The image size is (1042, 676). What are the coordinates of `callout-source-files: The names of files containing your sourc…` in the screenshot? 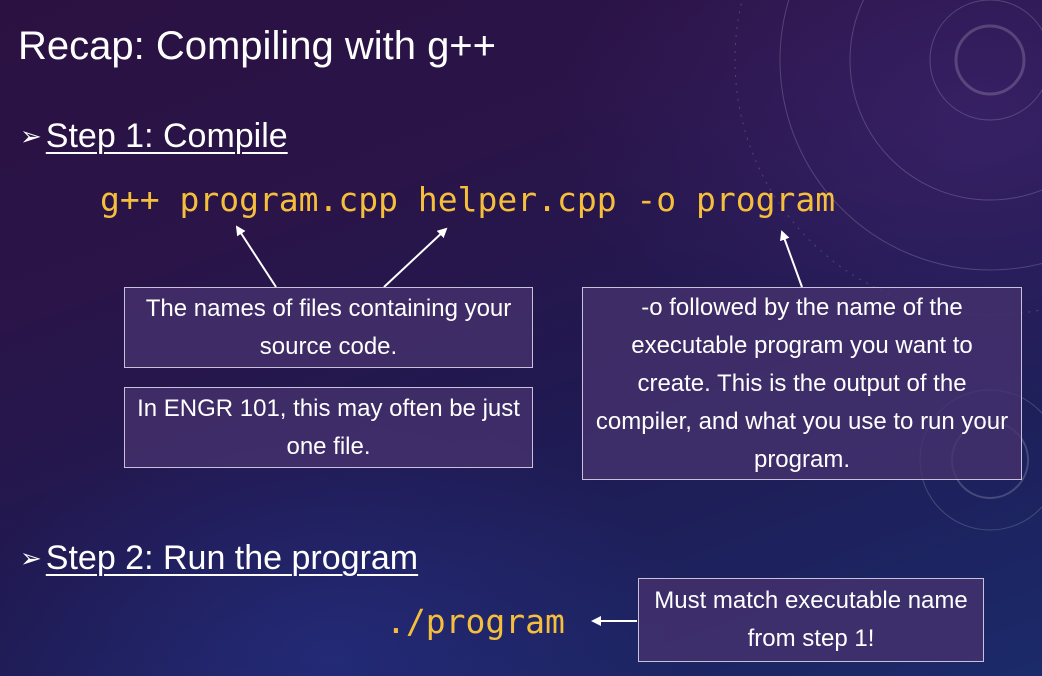 It's located at (328, 327).